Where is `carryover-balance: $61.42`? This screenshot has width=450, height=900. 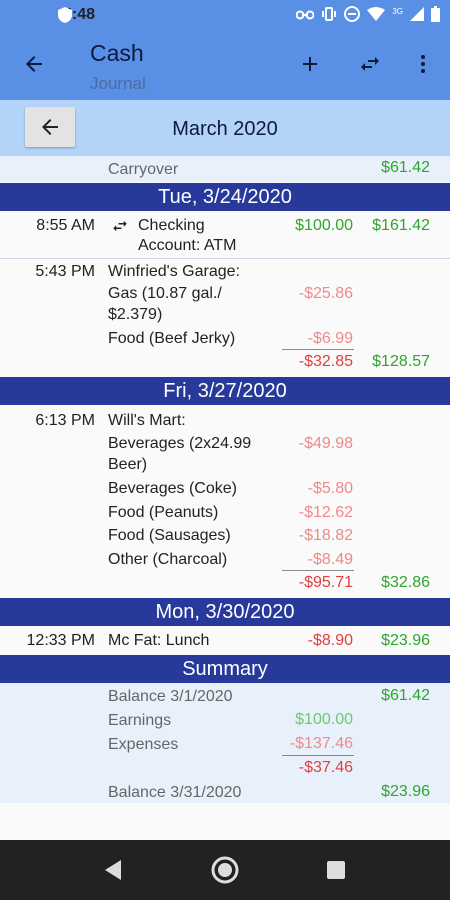
carryover-balance: $61.42 is located at coordinates (405, 167).